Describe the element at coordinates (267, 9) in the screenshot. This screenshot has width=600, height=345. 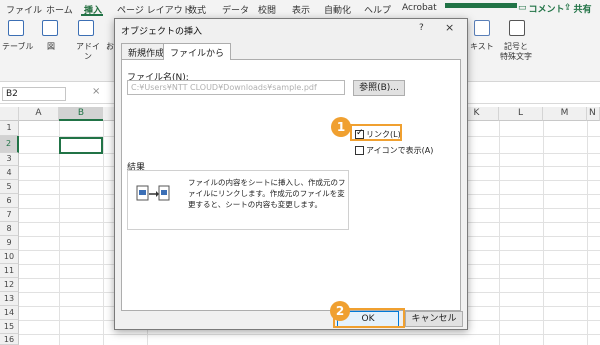
I see `tab-review: 校閲` at that location.